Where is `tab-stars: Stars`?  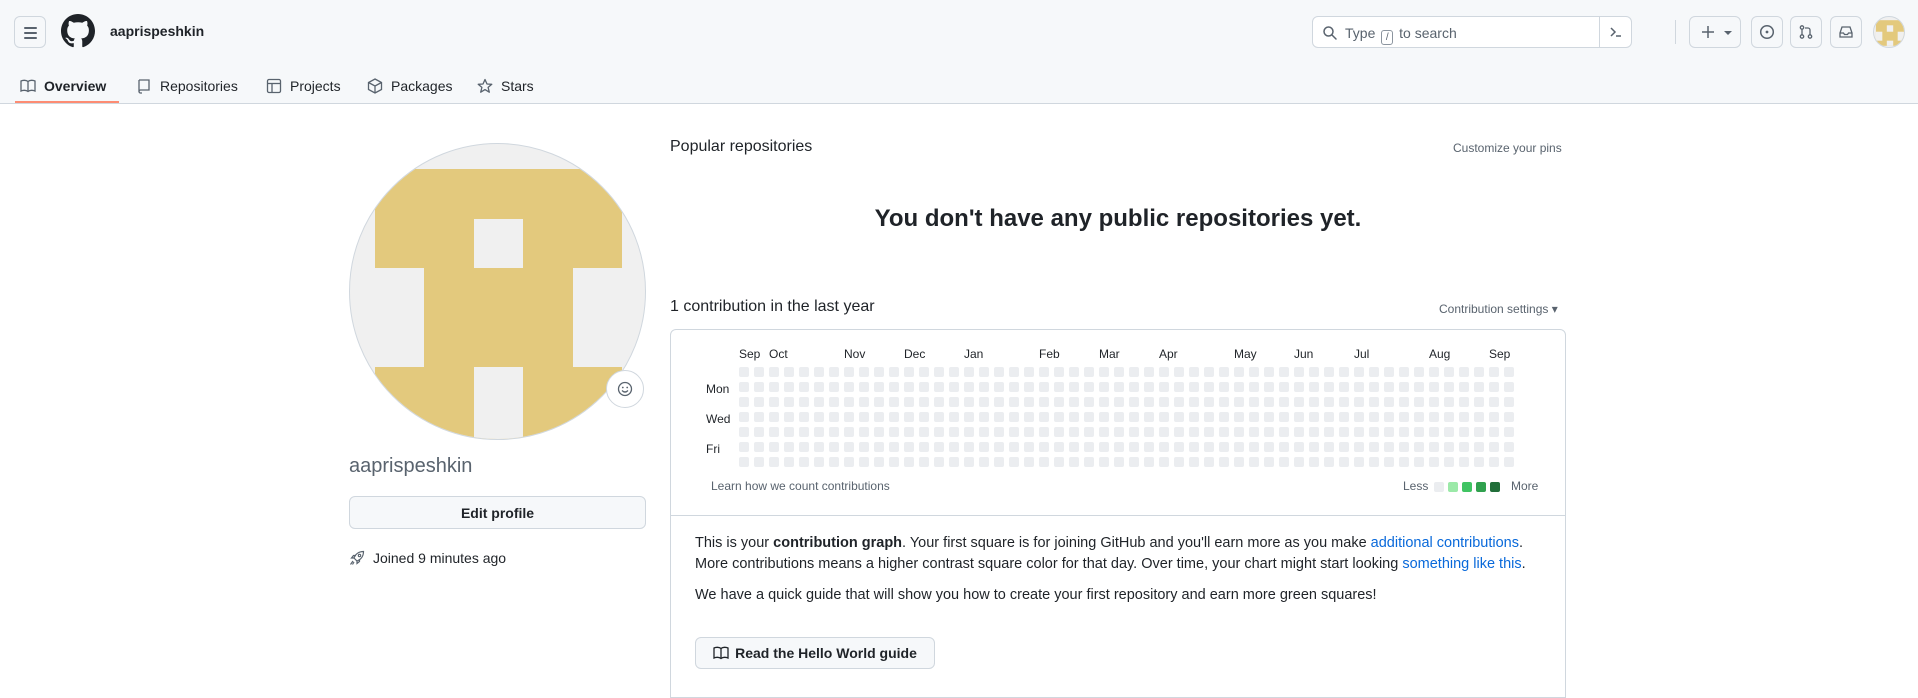 tab-stars: Stars is located at coordinates (505, 86).